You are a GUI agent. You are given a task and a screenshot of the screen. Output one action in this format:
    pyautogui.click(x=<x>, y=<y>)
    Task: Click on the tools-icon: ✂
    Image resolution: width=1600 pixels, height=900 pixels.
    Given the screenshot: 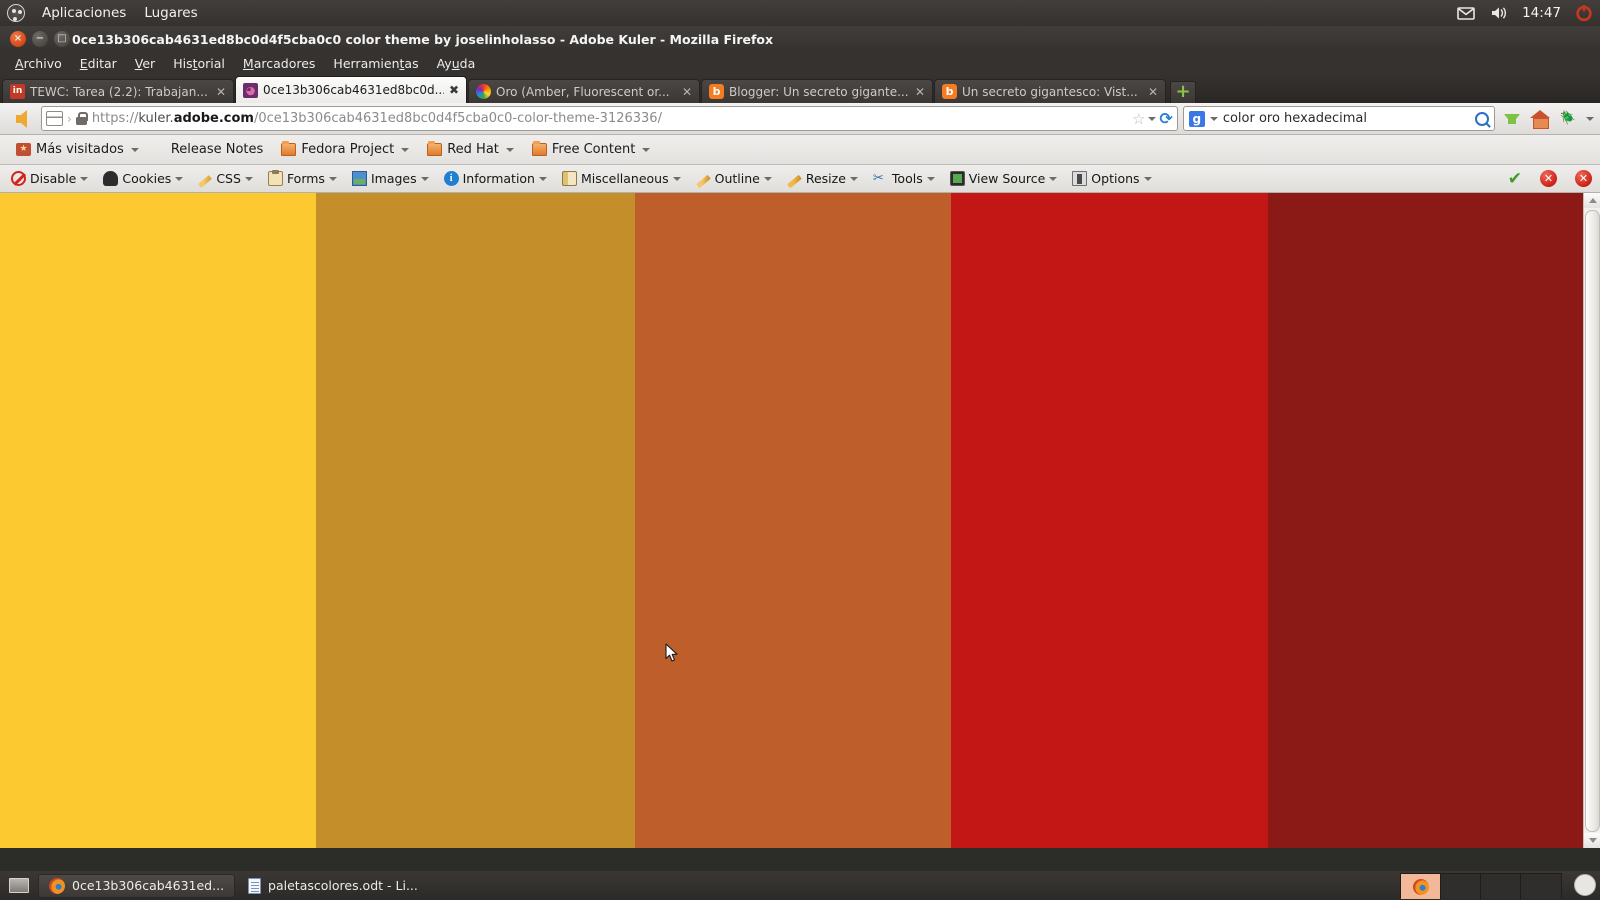 What is the action you would take?
    pyautogui.click(x=878, y=178)
    